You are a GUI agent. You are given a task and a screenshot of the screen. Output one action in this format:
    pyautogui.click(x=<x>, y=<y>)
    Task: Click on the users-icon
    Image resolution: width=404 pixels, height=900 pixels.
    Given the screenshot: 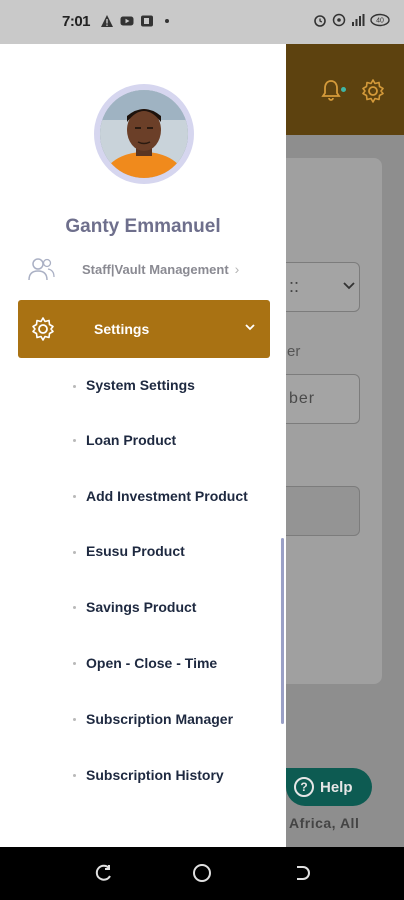 What is the action you would take?
    pyautogui.click(x=41, y=269)
    